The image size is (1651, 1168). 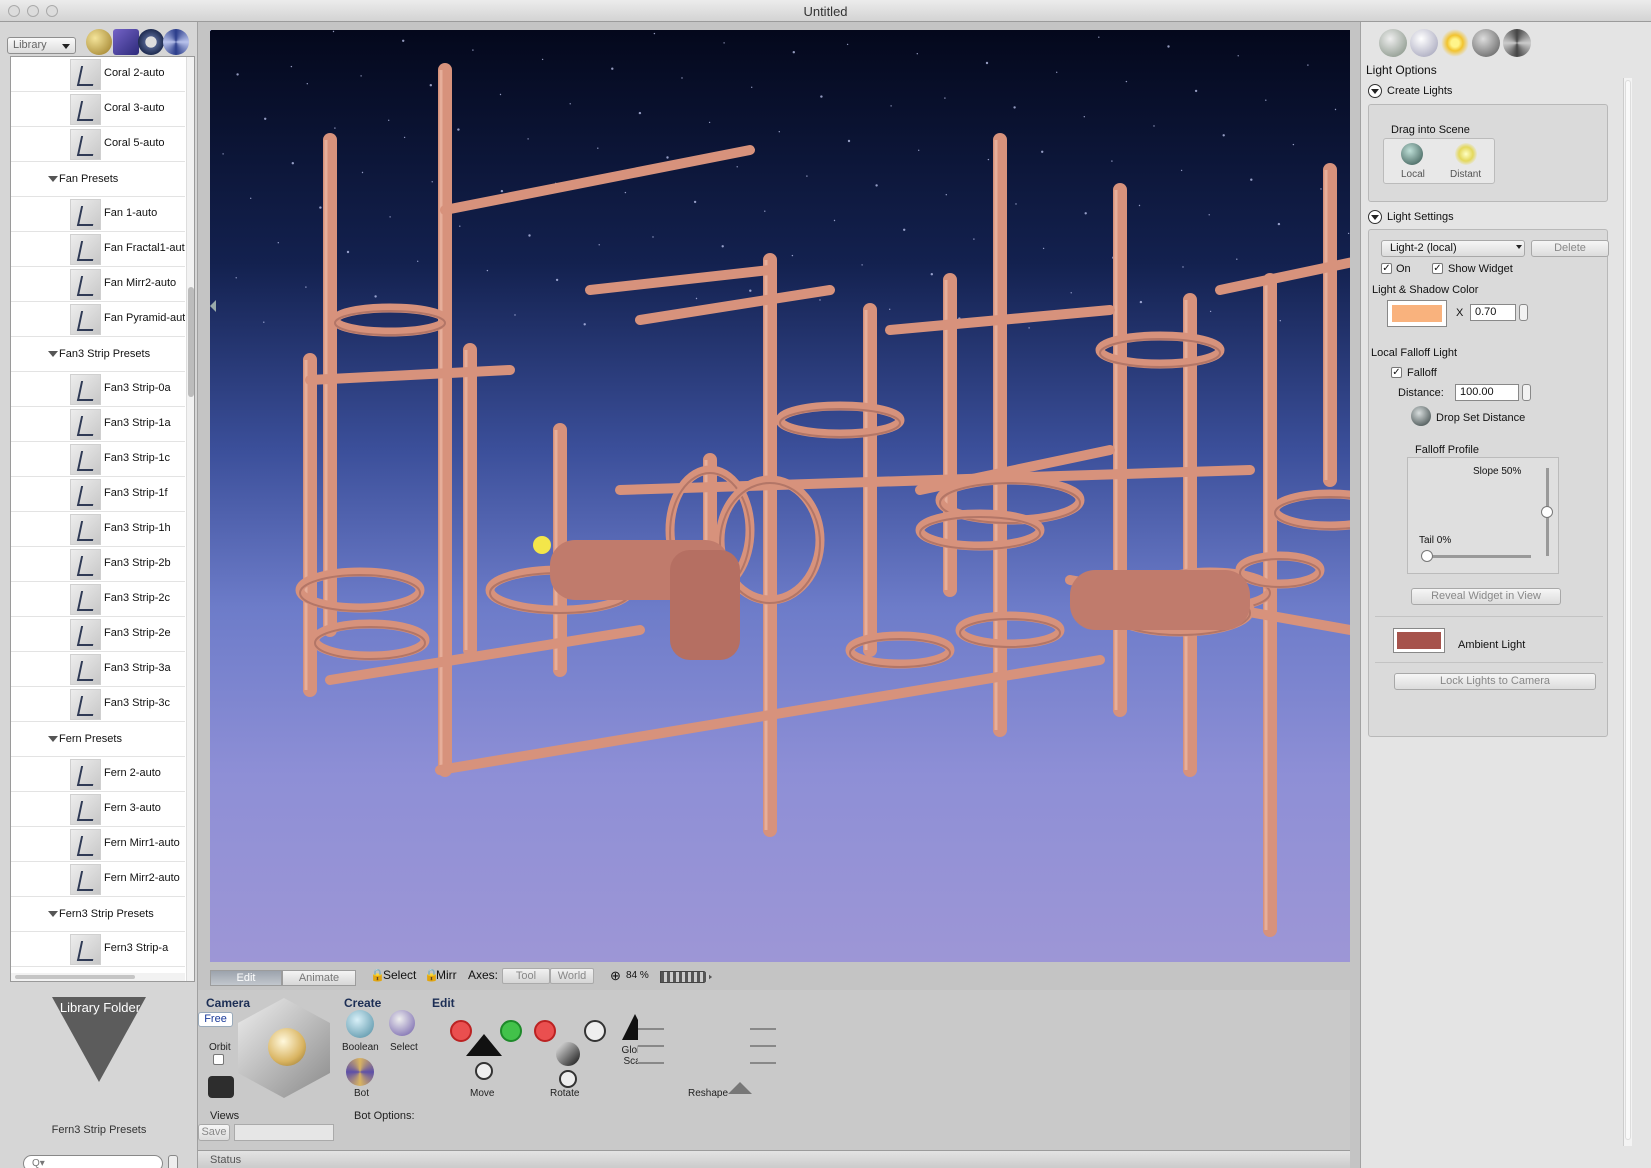 I want to click on library-item: Fern Mirr1-auto, so click(x=98, y=844).